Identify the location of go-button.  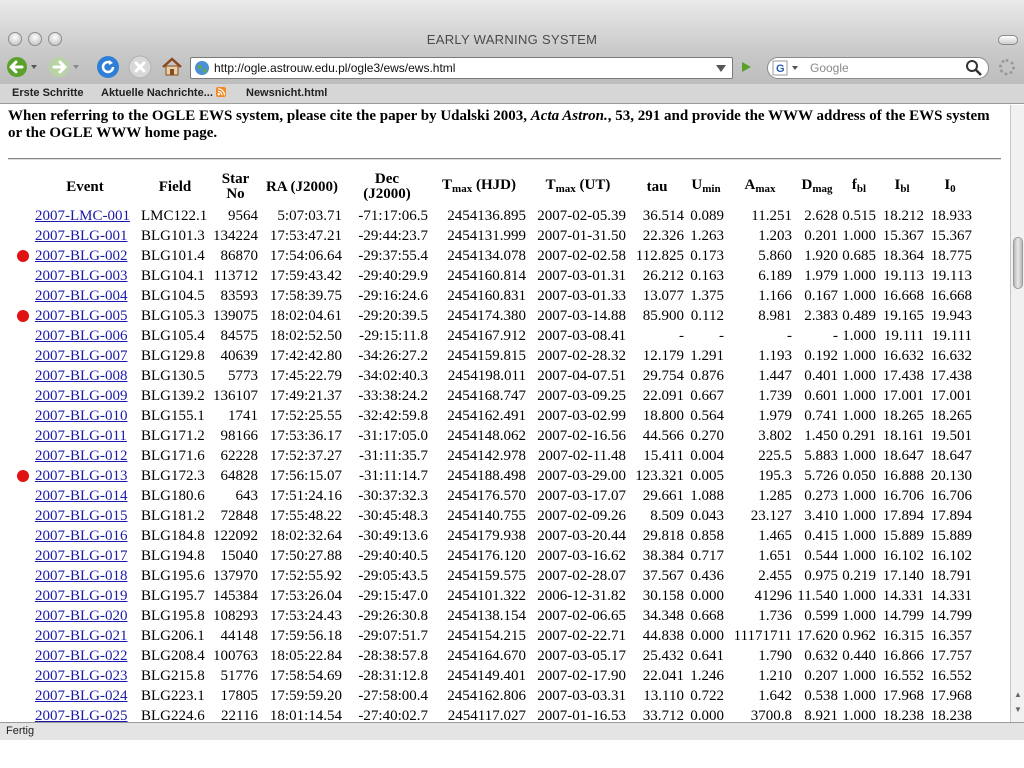
(746, 67).